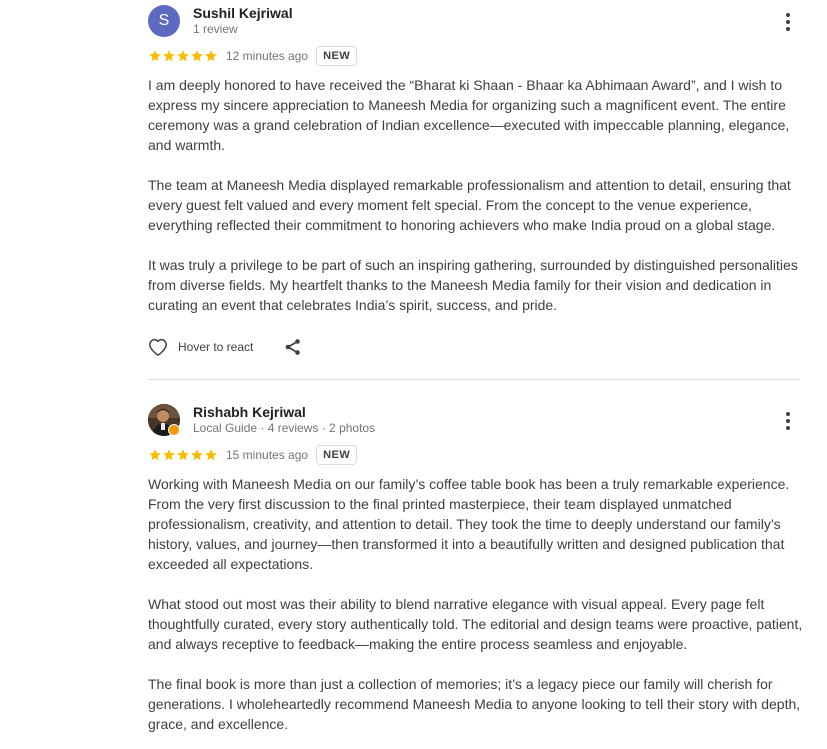 The height and width of the screenshot is (749, 827). I want to click on review-actions: Hover to react, so click(225, 347).